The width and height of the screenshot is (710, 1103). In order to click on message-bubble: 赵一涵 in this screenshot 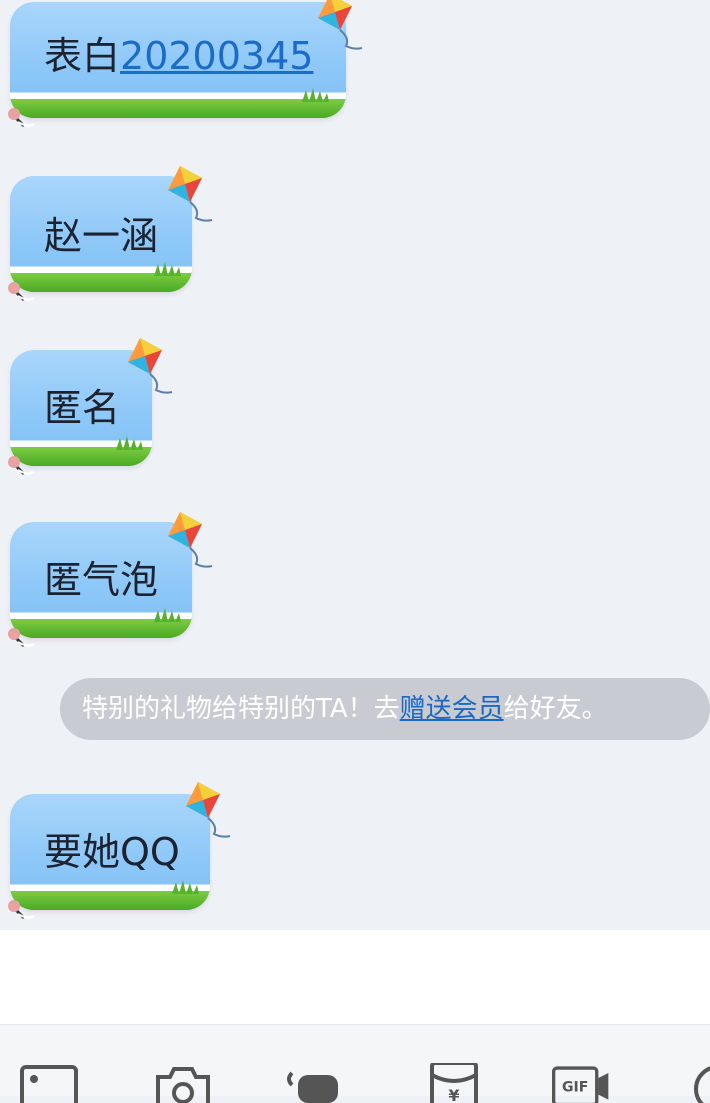, I will do `click(110, 234)`.